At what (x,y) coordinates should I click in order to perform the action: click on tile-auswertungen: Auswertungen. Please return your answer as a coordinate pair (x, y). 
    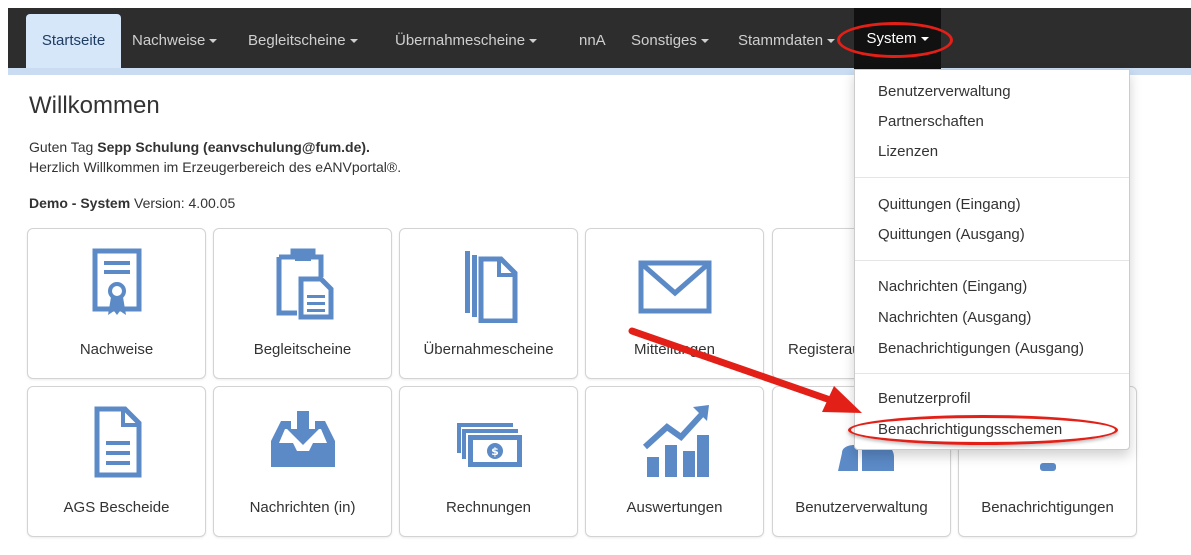
    Looking at the image, I should click on (674, 461).